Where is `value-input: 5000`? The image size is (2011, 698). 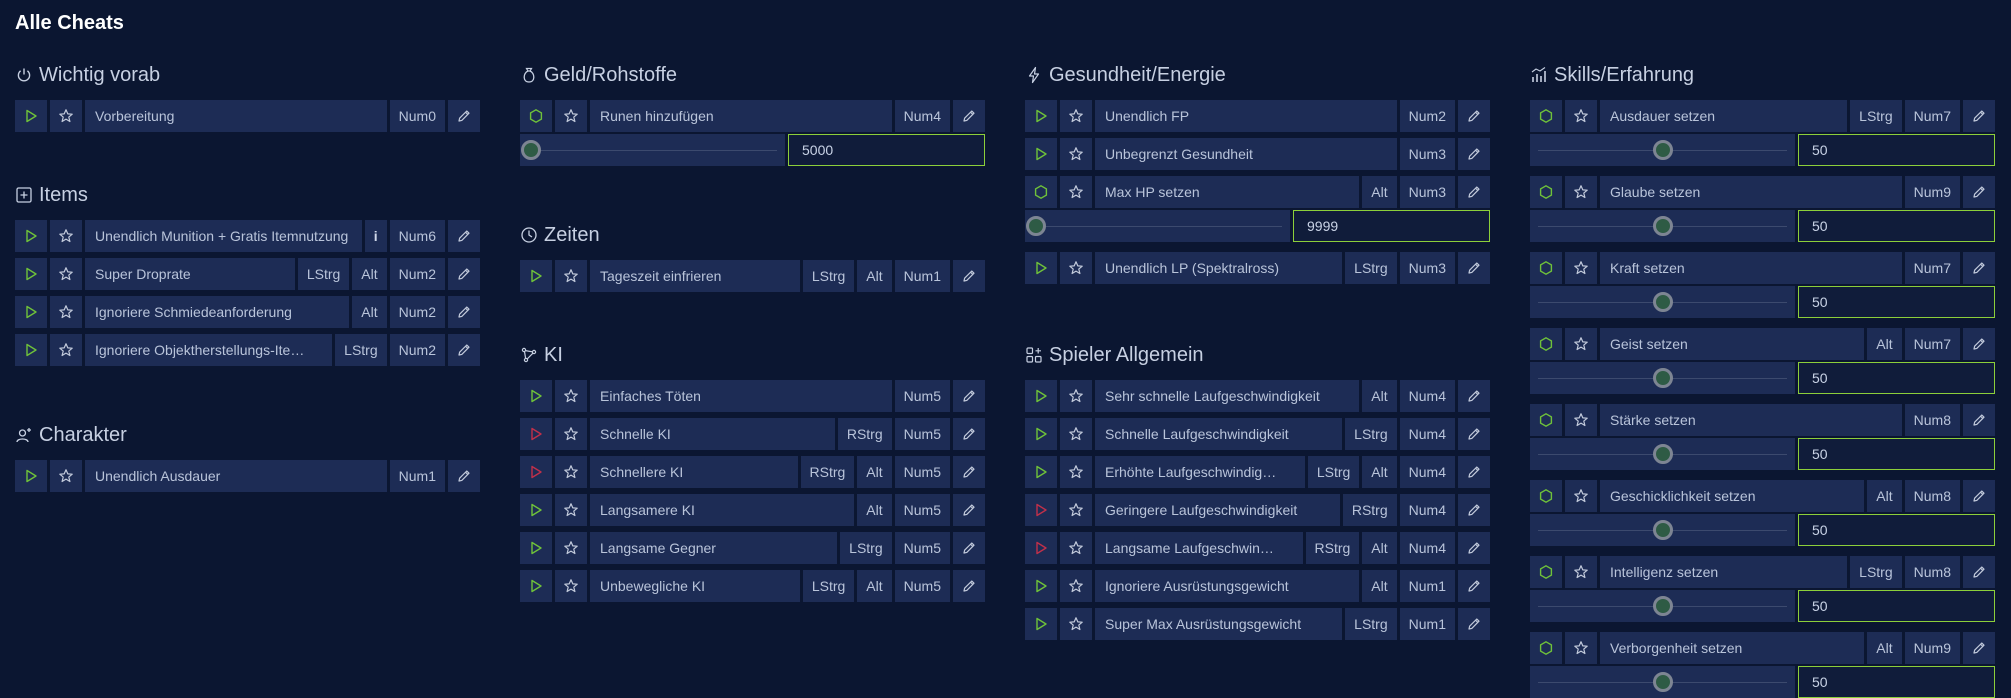 value-input: 5000 is located at coordinates (886, 150).